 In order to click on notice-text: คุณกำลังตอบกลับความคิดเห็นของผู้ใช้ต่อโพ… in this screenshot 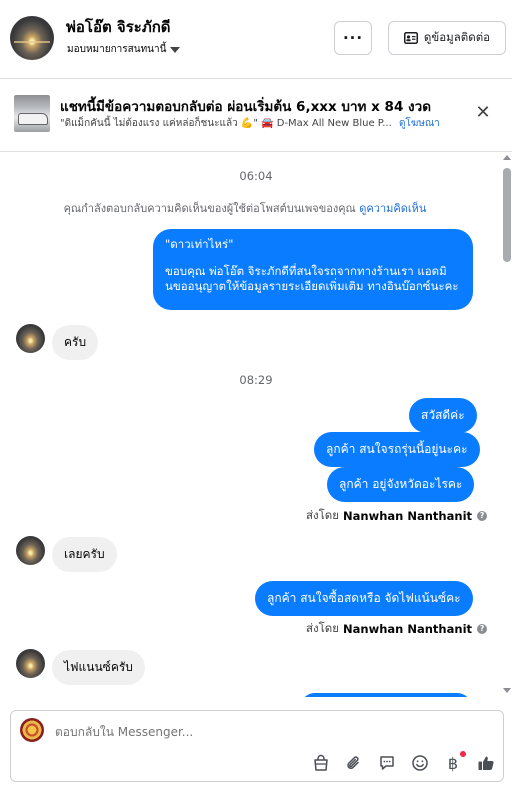, I will do `click(209, 208)`.